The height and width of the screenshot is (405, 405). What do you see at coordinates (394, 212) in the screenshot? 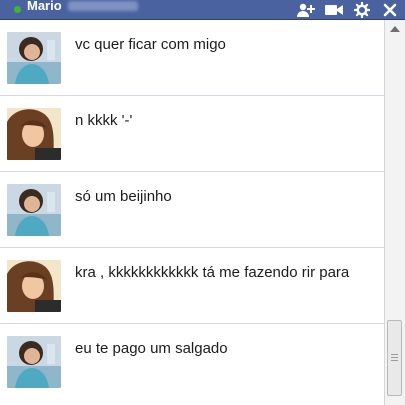
I see `scrollbar` at bounding box center [394, 212].